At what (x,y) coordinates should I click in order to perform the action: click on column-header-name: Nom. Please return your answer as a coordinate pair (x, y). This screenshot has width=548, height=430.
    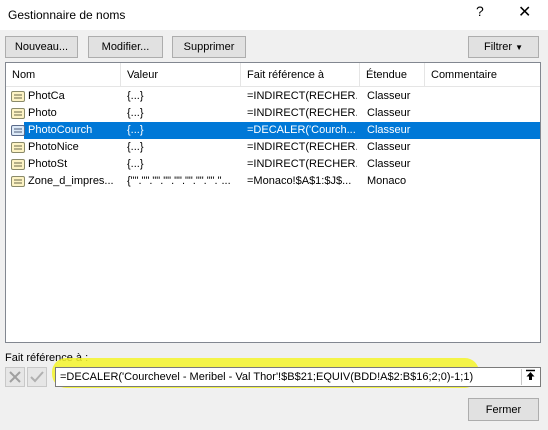
    Looking at the image, I should click on (63, 75).